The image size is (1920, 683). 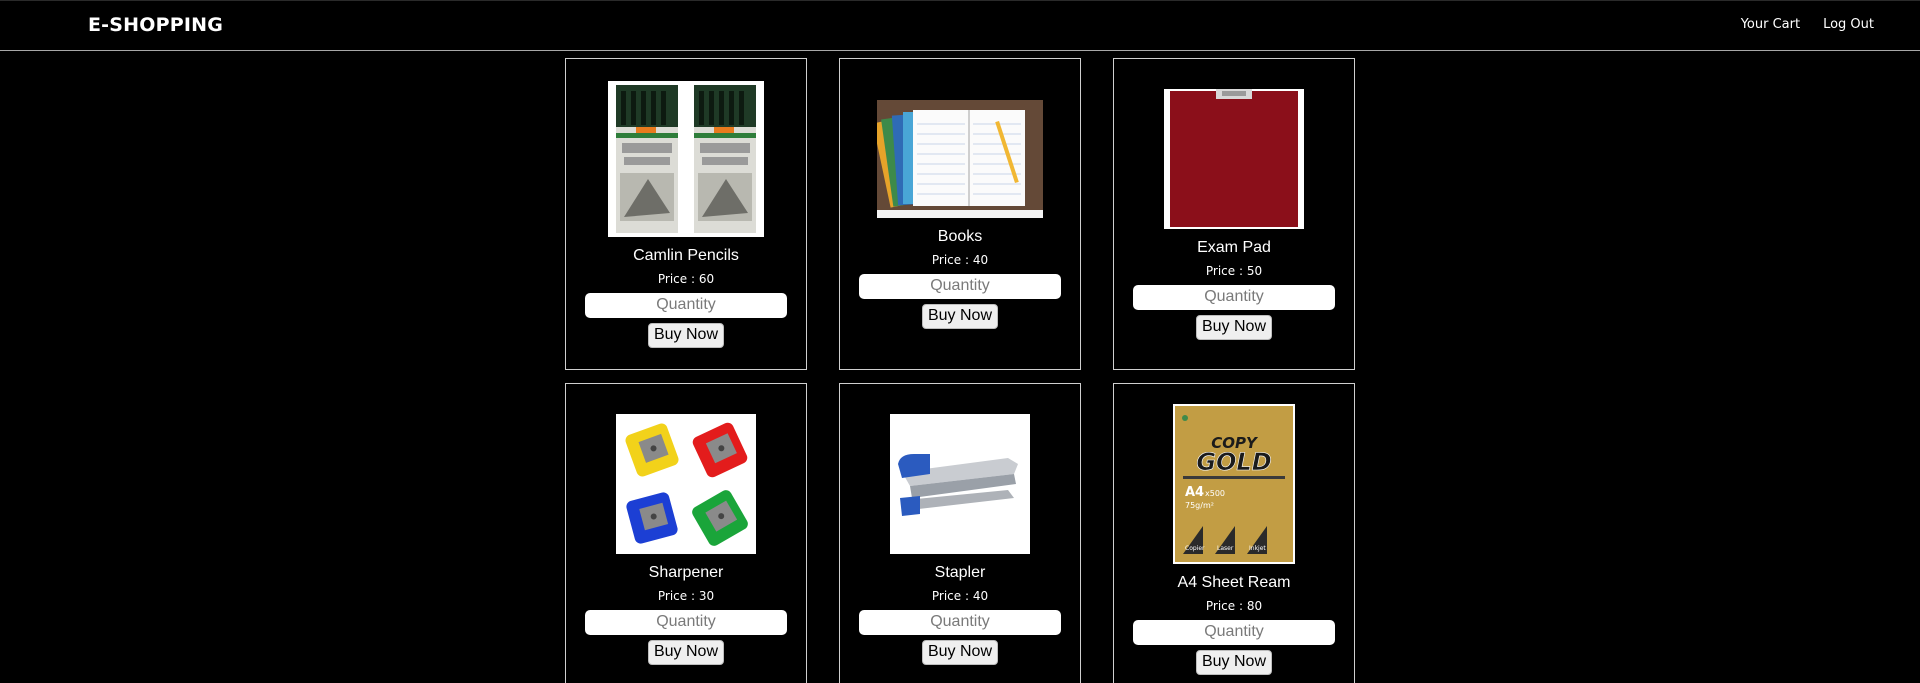 What do you see at coordinates (1254, 605) in the screenshot?
I see `price-value: 80` at bounding box center [1254, 605].